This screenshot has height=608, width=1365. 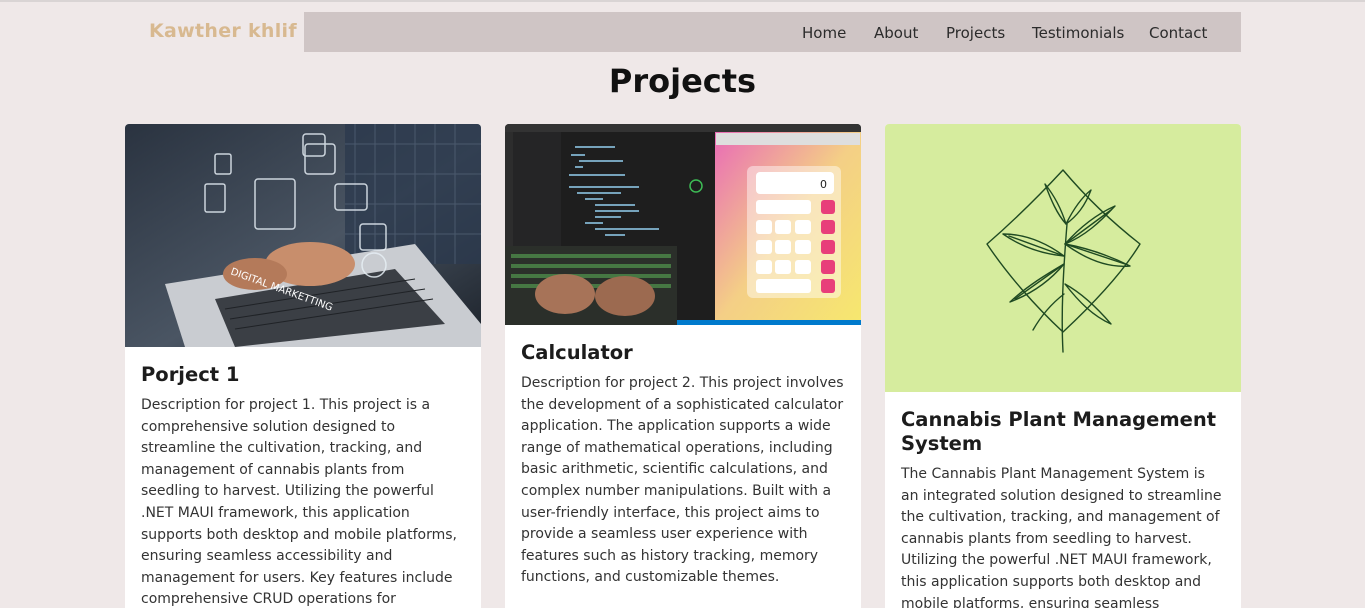 I want to click on project-title-3: Cannabis Plant Management System, so click(x=1059, y=431).